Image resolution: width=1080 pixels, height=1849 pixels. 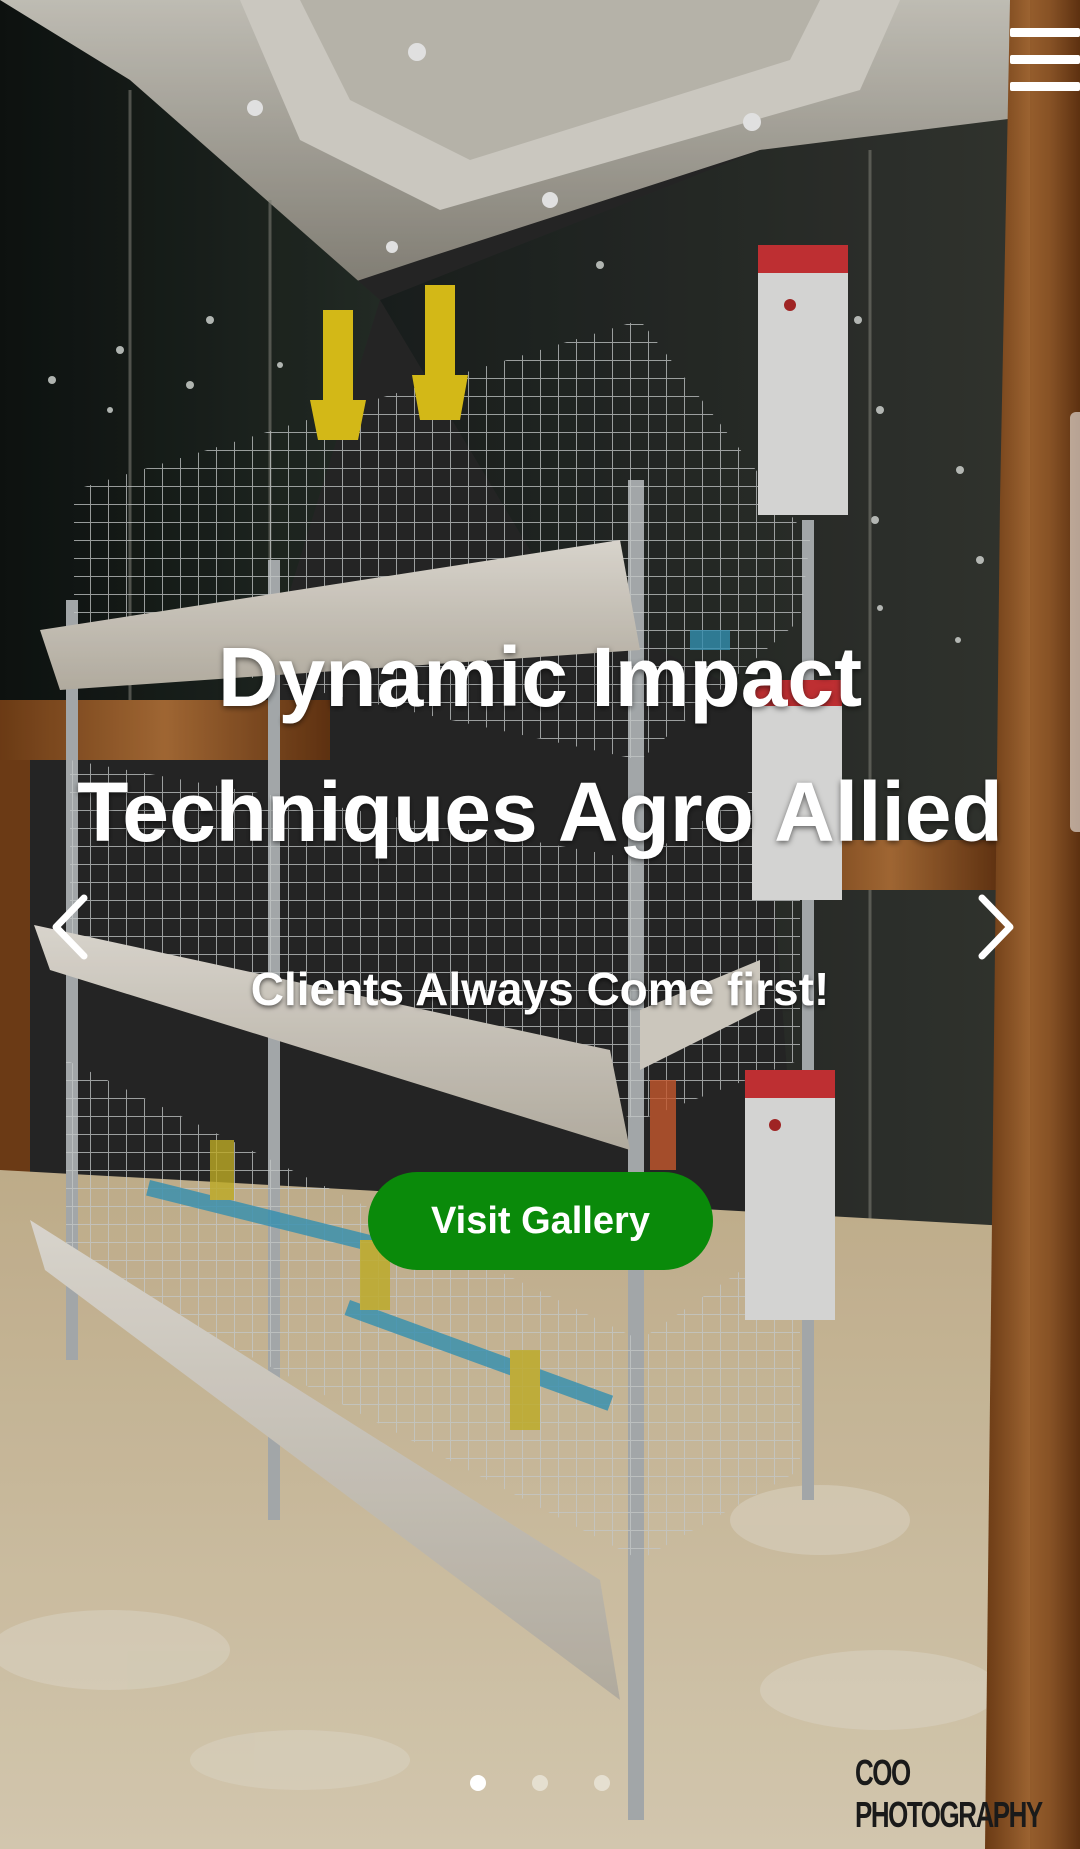 What do you see at coordinates (949, 1793) in the screenshot?
I see `photo-watermark: COO PHOTOGRAPHY` at bounding box center [949, 1793].